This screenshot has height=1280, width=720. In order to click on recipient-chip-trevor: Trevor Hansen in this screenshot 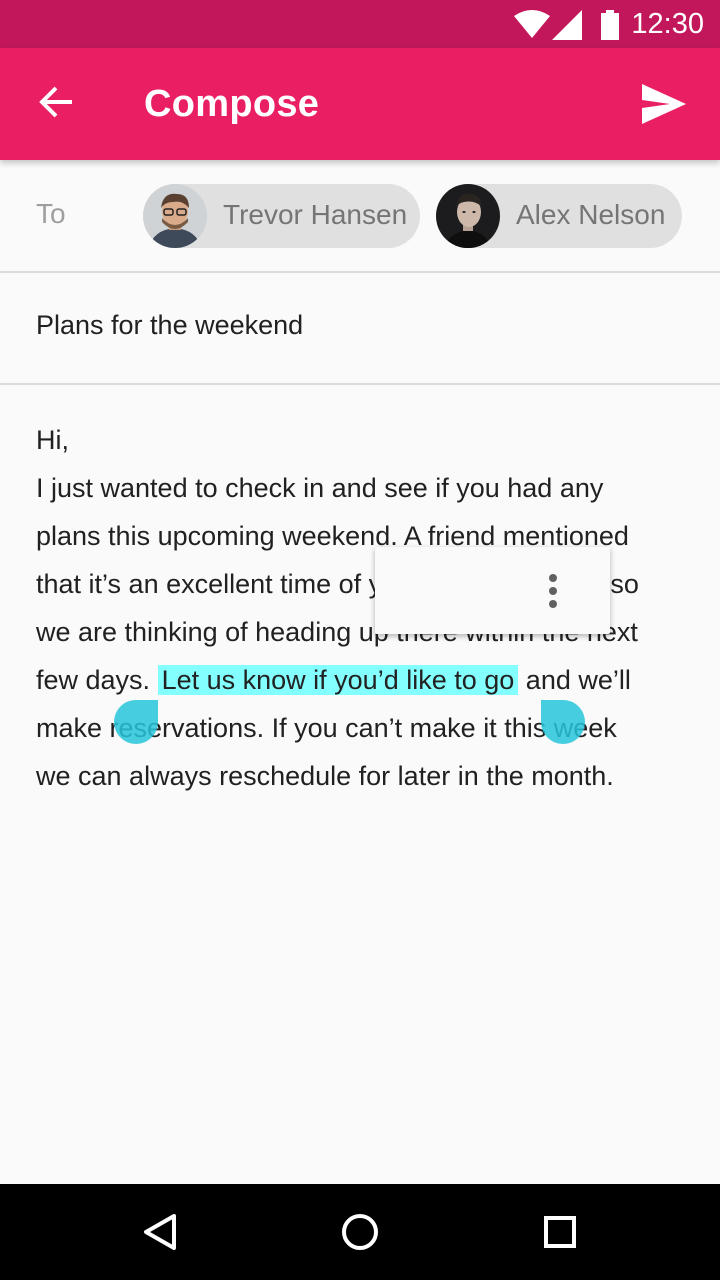, I will do `click(281, 216)`.